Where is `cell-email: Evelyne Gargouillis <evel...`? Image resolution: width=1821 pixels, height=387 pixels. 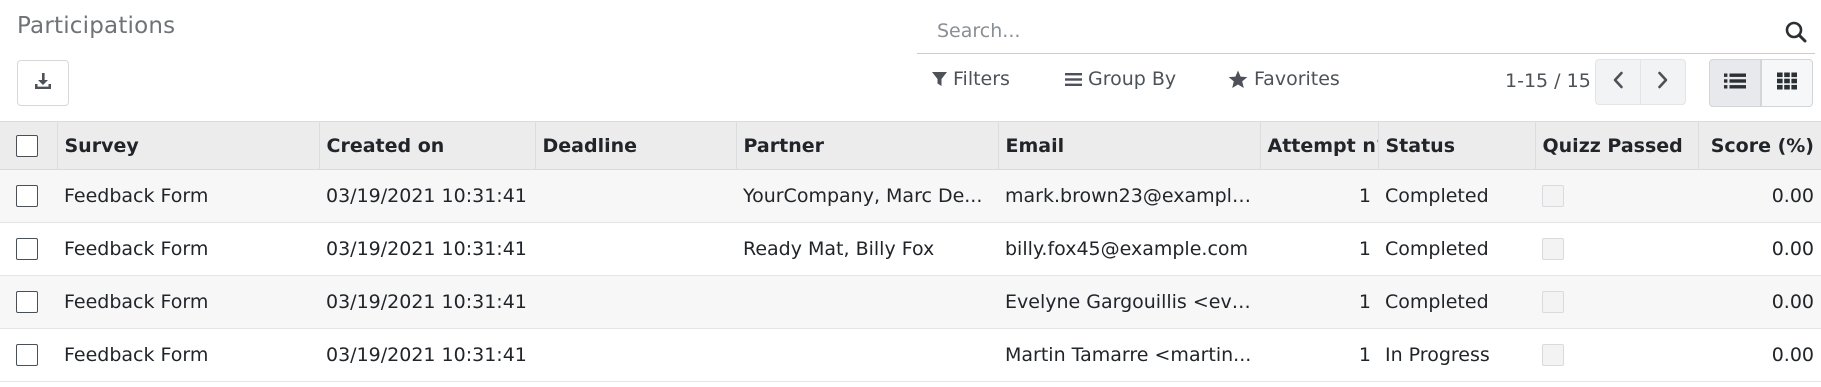
cell-email: Evelyne Gargouillis <evel... is located at coordinates (1132, 302).